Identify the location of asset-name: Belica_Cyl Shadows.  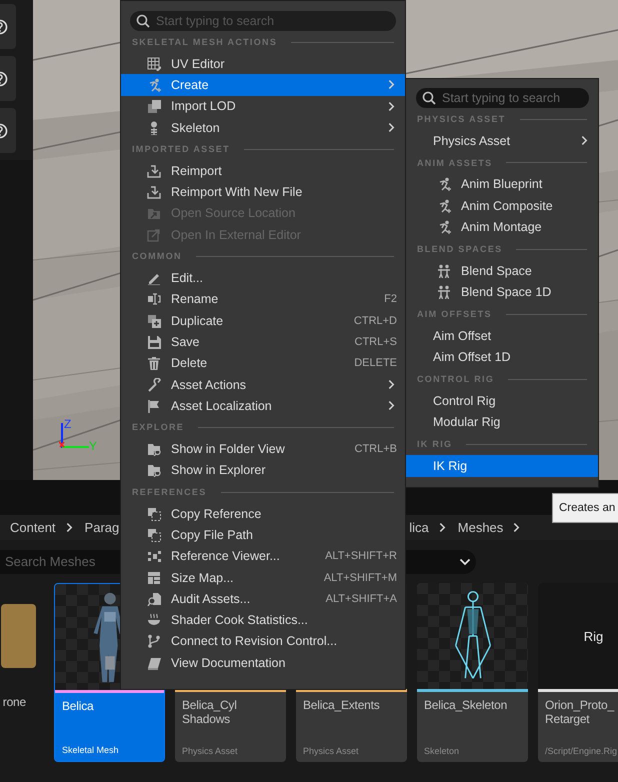
(210, 711).